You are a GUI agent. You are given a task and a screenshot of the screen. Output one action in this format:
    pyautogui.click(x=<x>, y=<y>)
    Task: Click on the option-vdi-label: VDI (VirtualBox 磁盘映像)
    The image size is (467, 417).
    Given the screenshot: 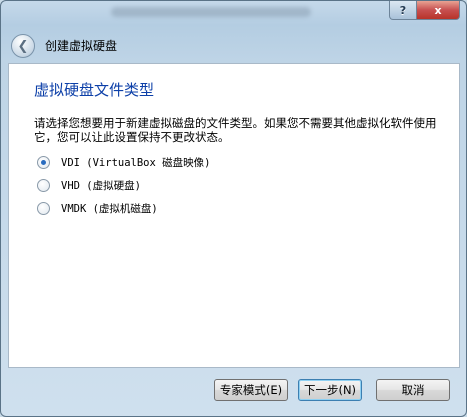 What is the action you would take?
    pyautogui.click(x=135, y=162)
    